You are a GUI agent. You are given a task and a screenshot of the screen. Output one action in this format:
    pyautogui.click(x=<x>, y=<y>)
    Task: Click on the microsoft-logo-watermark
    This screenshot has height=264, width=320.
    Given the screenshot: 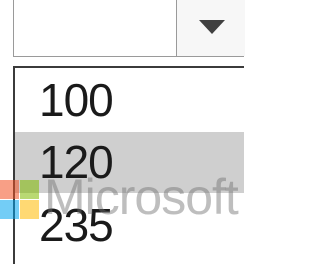 What is the action you would take?
    pyautogui.click(x=20, y=218)
    